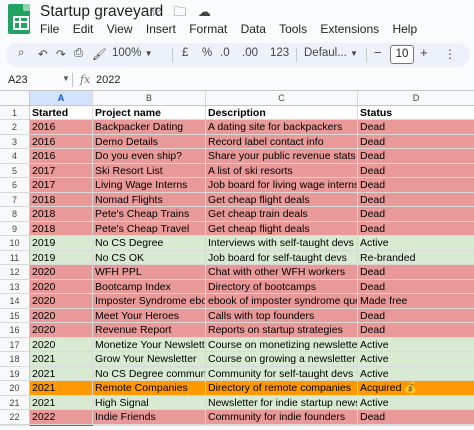 The image size is (474, 430). What do you see at coordinates (15, 170) in the screenshot?
I see `row-header: 5` at bounding box center [15, 170].